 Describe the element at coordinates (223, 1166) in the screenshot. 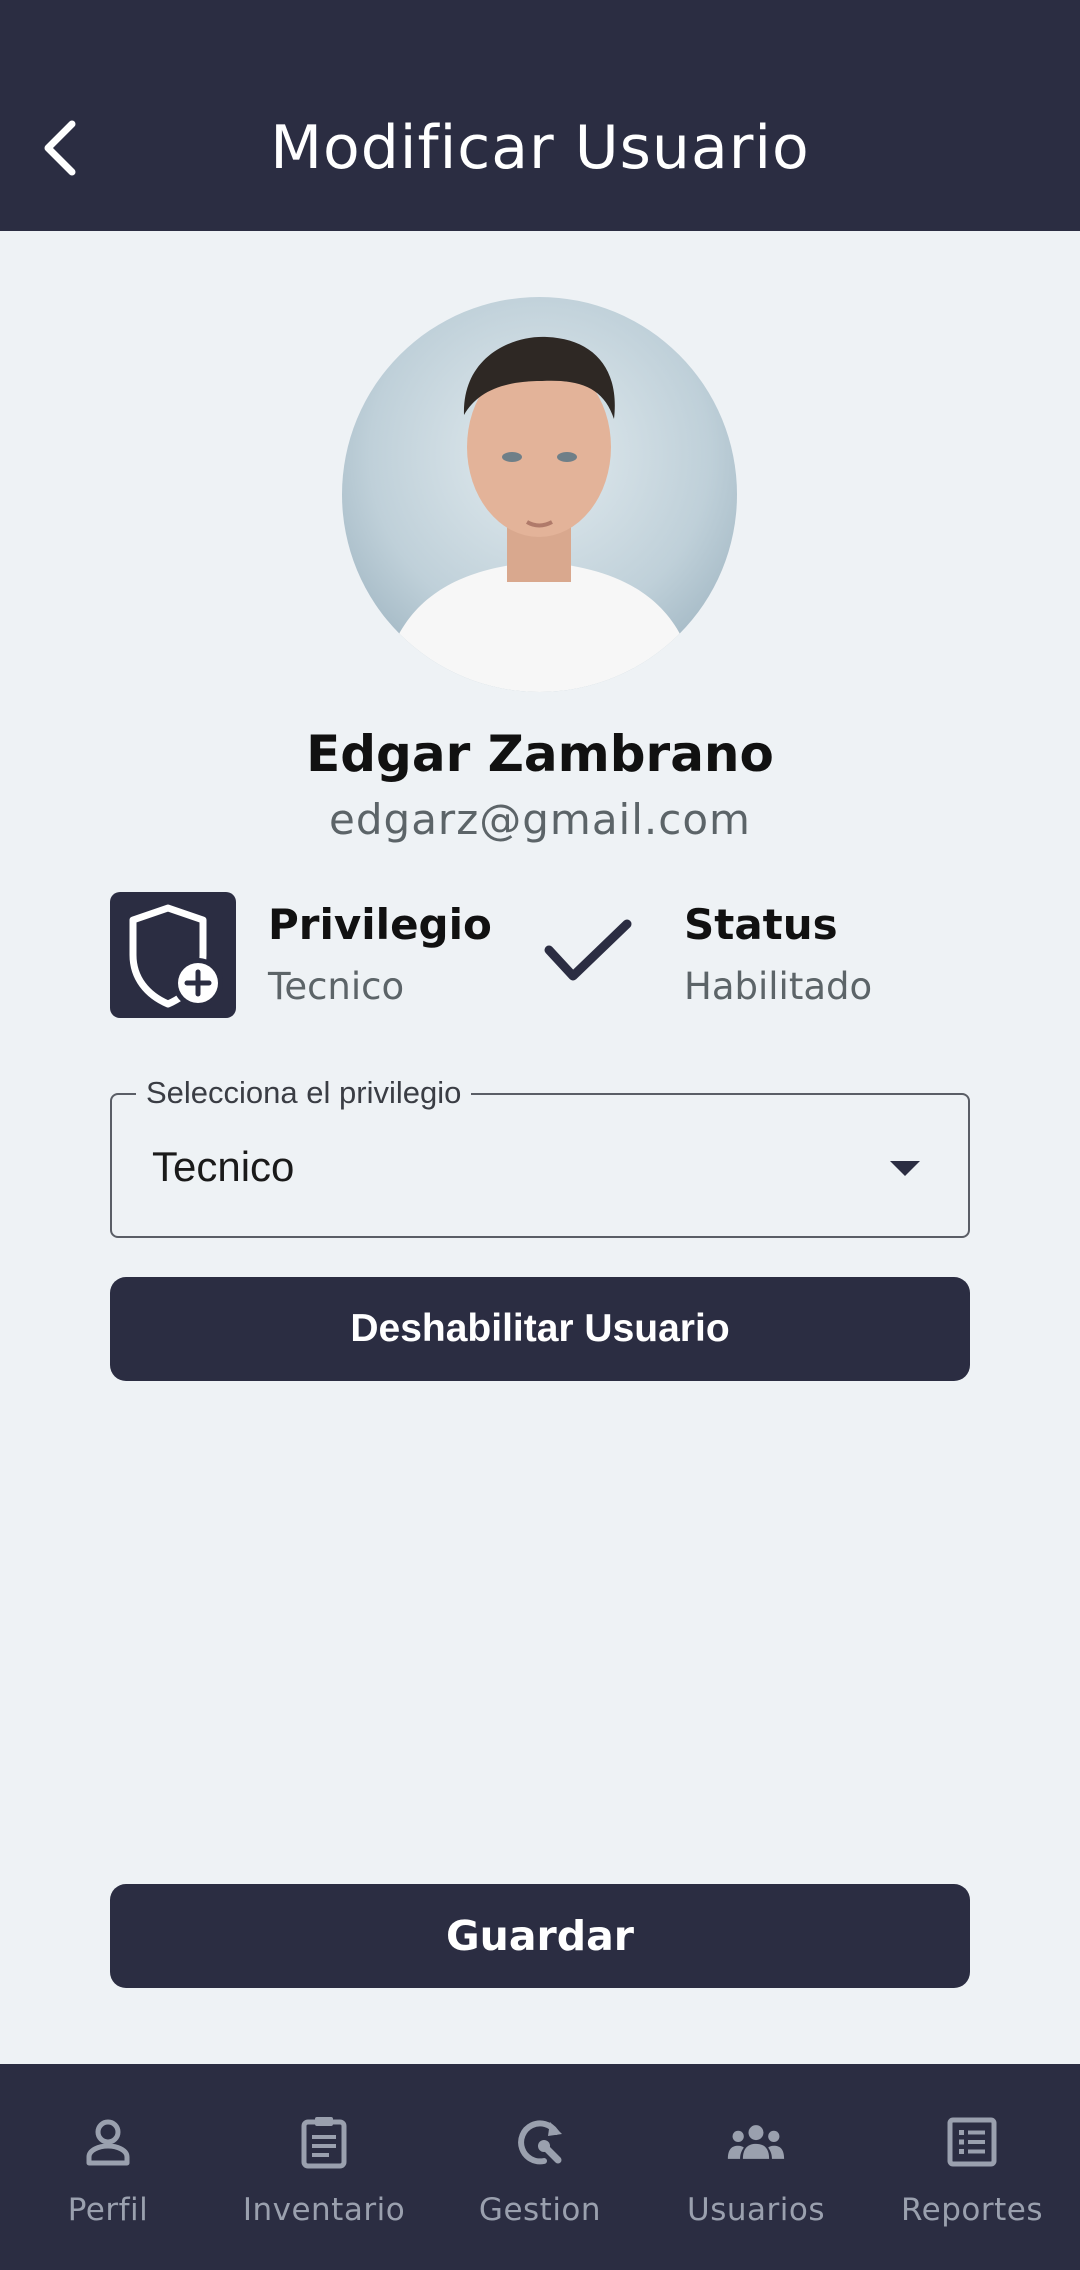

I see `privilege-select-value: Tecnico` at that location.